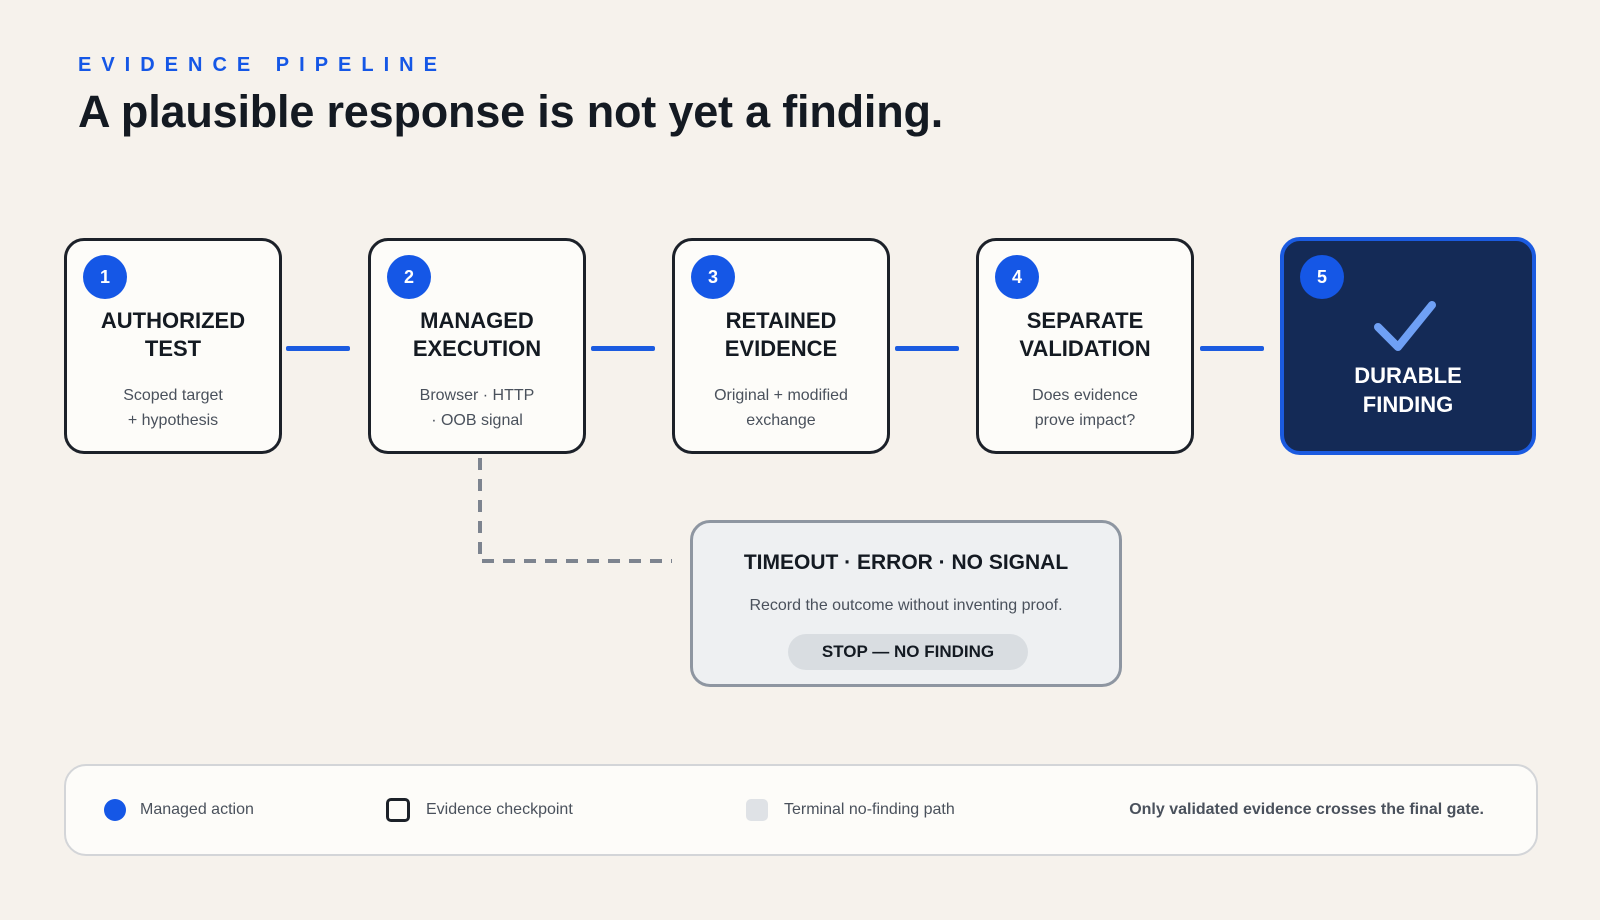 The width and height of the screenshot is (1600, 920). Describe the element at coordinates (477, 395) in the screenshot. I see `step-description-line: Browser · HTTP` at that location.